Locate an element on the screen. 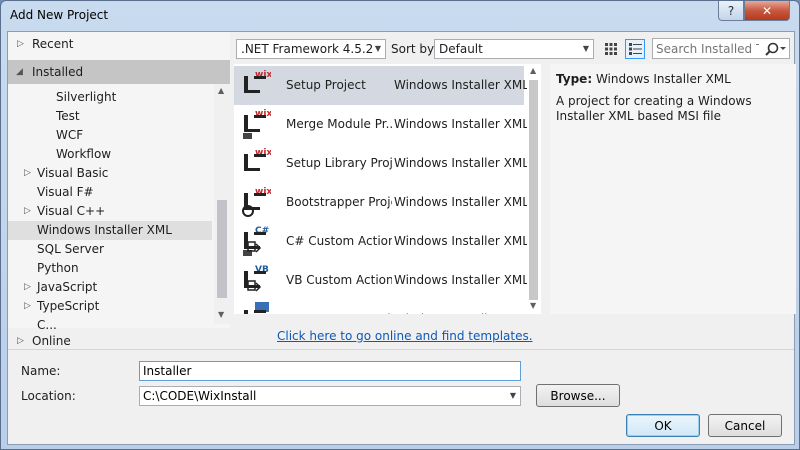 This screenshot has height=450, width=800. window-title: Add New Project is located at coordinates (59, 15).